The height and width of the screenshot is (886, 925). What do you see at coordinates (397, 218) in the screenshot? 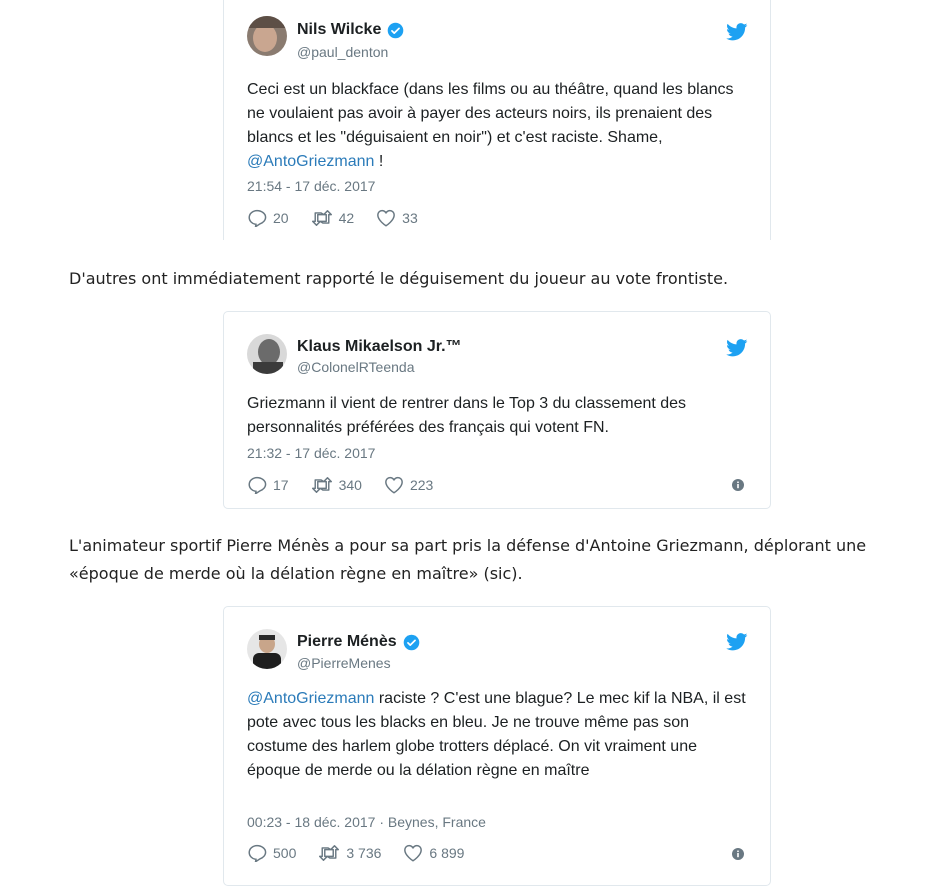
I see `like-button: 33` at bounding box center [397, 218].